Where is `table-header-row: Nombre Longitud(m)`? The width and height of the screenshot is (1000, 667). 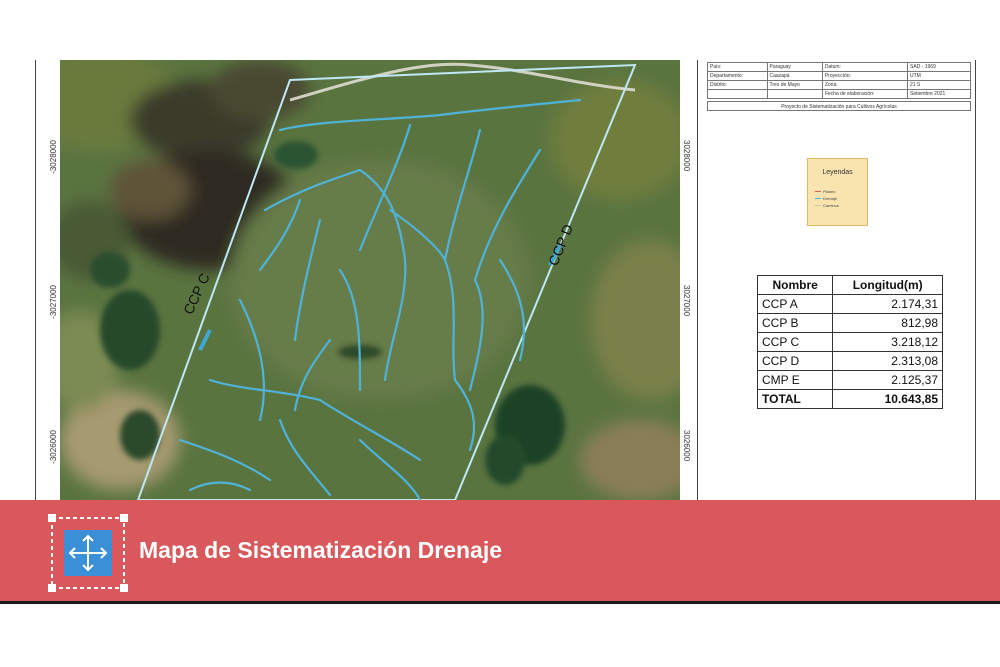 table-header-row: Nombre Longitud(m) is located at coordinates (849, 285).